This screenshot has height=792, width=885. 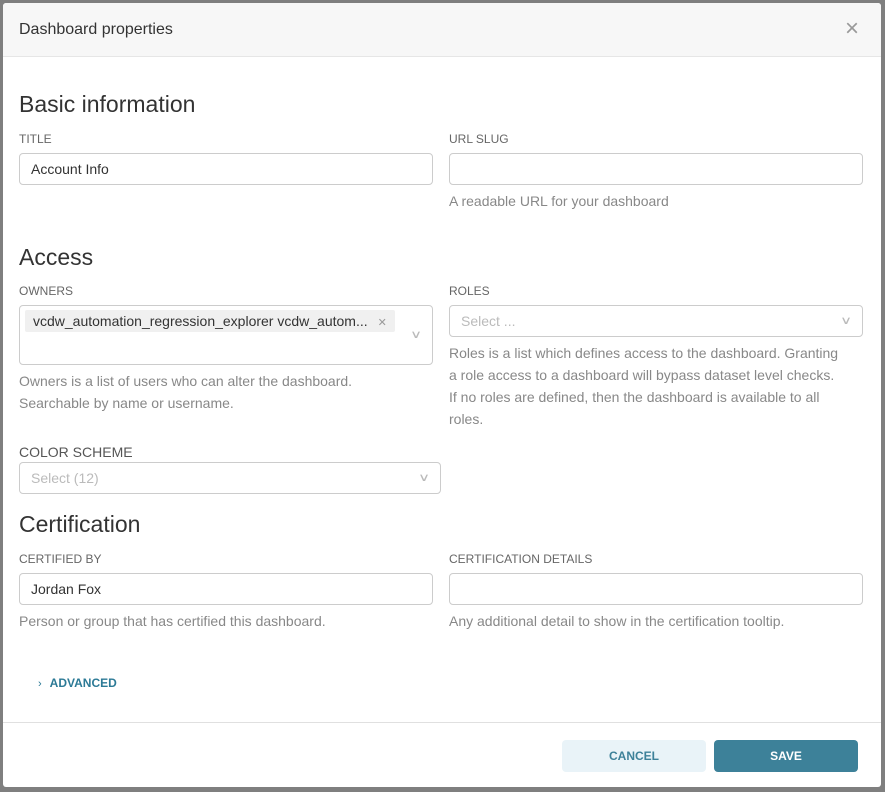 What do you see at coordinates (469, 291) in the screenshot?
I see `roles-label: ROLES` at bounding box center [469, 291].